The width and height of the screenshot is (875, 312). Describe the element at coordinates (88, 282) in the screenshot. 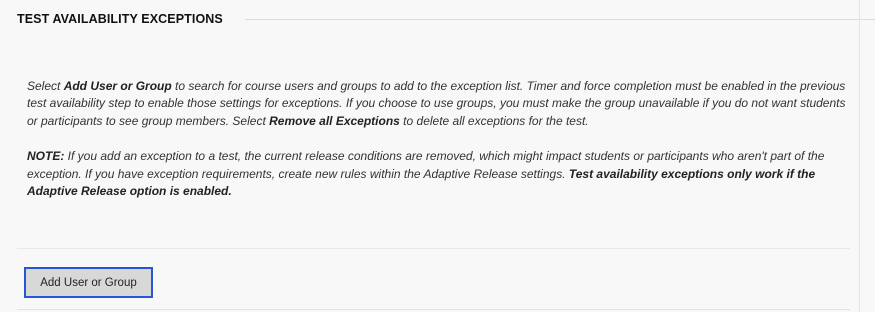

I see `add-user-or-group-button: Add User or Group` at that location.